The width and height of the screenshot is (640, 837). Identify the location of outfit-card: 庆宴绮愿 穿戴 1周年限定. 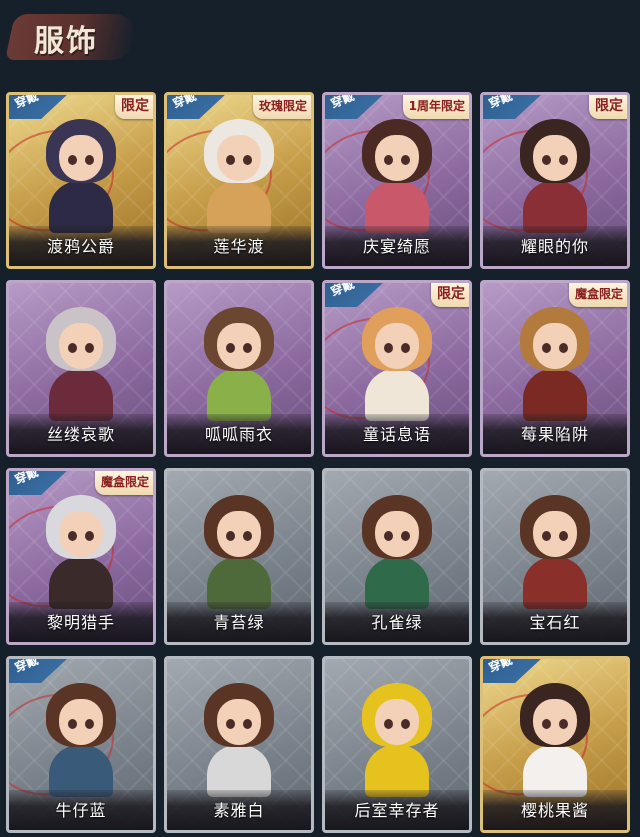
(397, 180).